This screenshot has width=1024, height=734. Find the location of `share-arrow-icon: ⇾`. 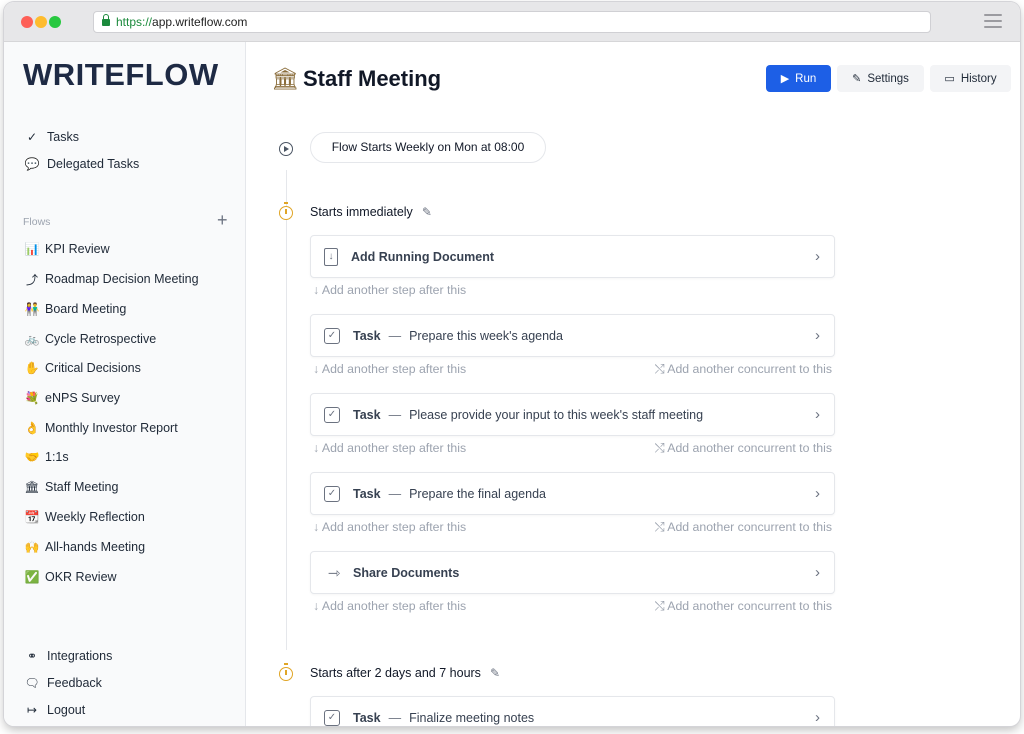

share-arrow-icon: ⇾ is located at coordinates (334, 573).